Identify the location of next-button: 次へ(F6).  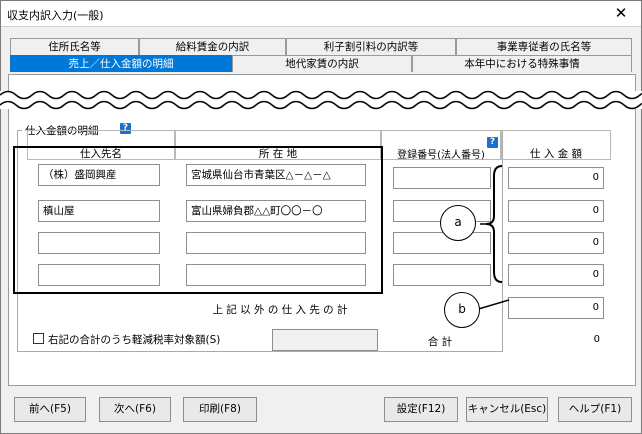
(135, 409).